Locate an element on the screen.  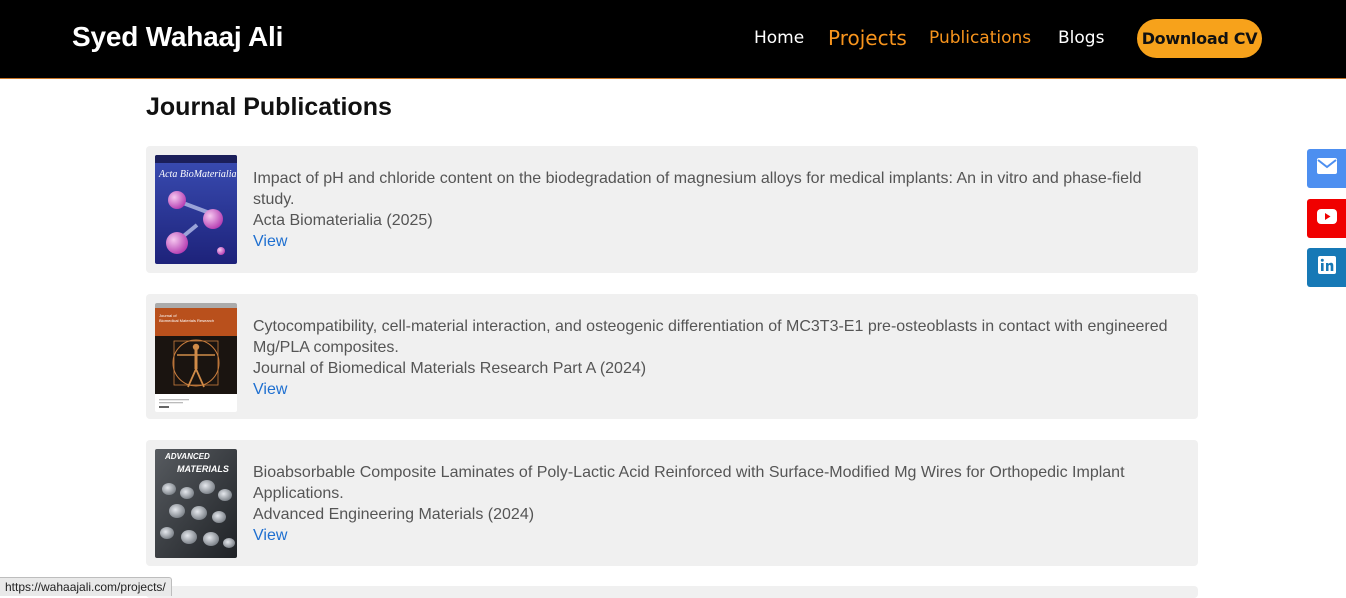
nav-blogs: Blogs is located at coordinates (1081, 38).